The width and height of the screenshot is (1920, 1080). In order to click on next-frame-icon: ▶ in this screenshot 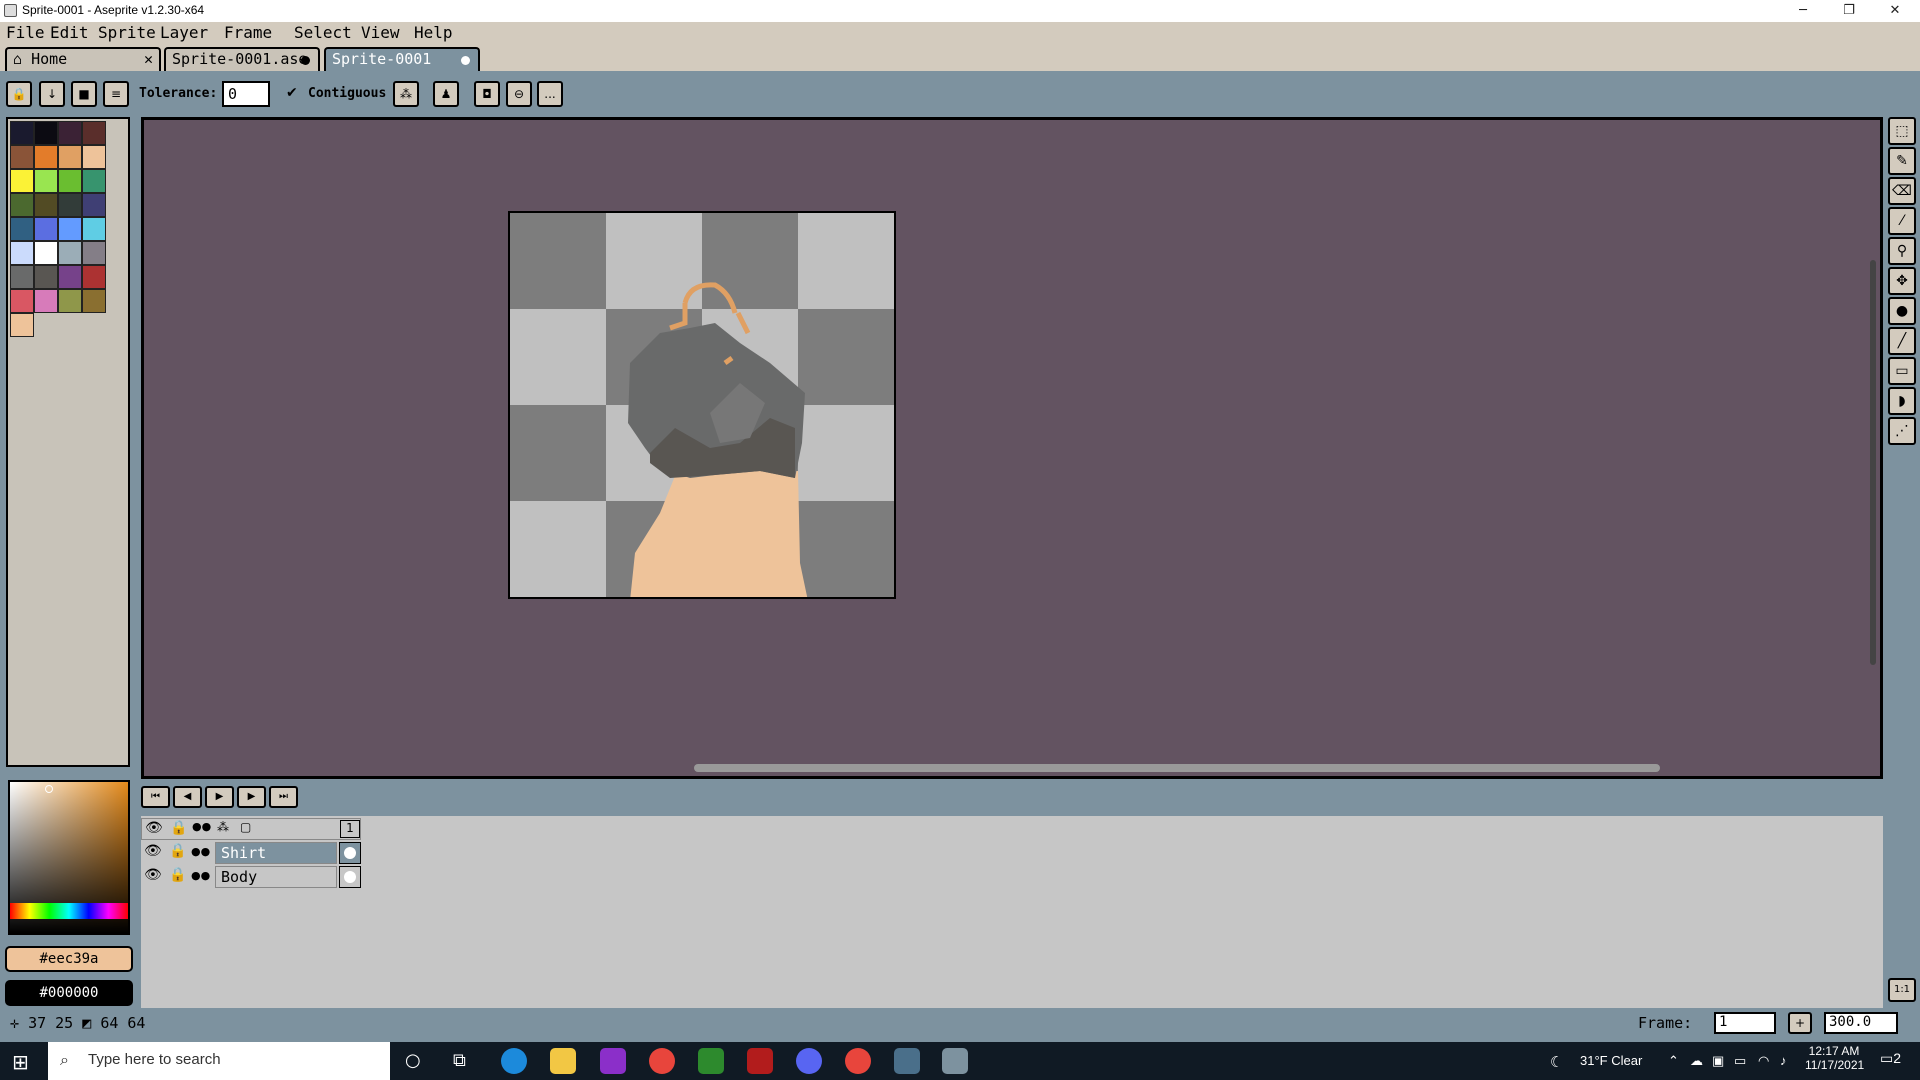, I will do `click(251, 797)`.